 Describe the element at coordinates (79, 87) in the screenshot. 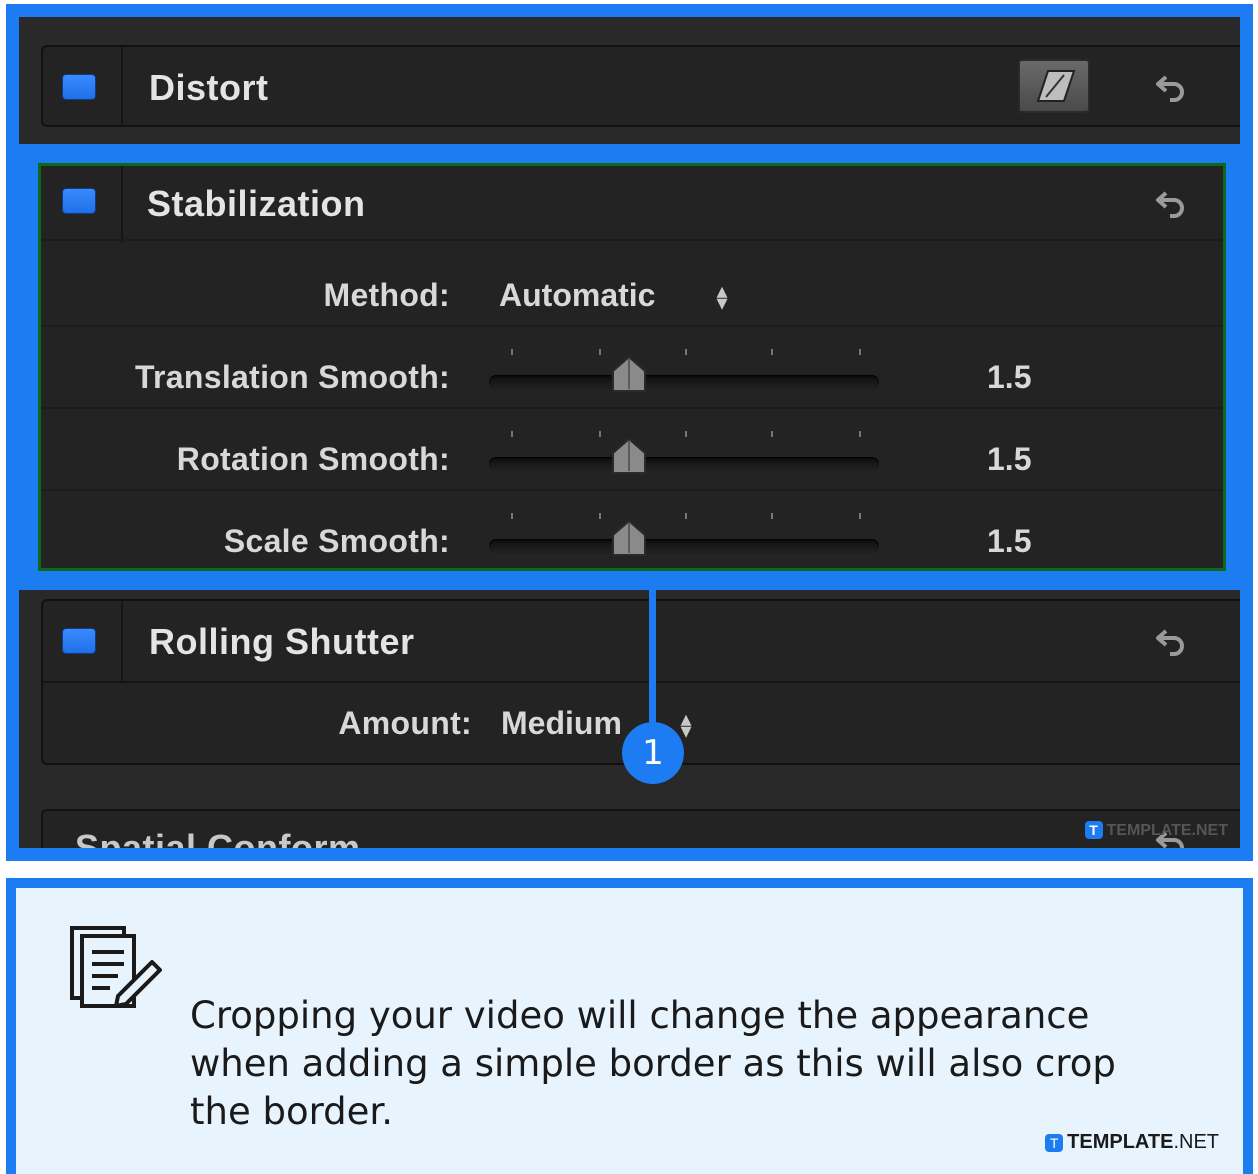

I see `distort-enable-checkbox` at that location.